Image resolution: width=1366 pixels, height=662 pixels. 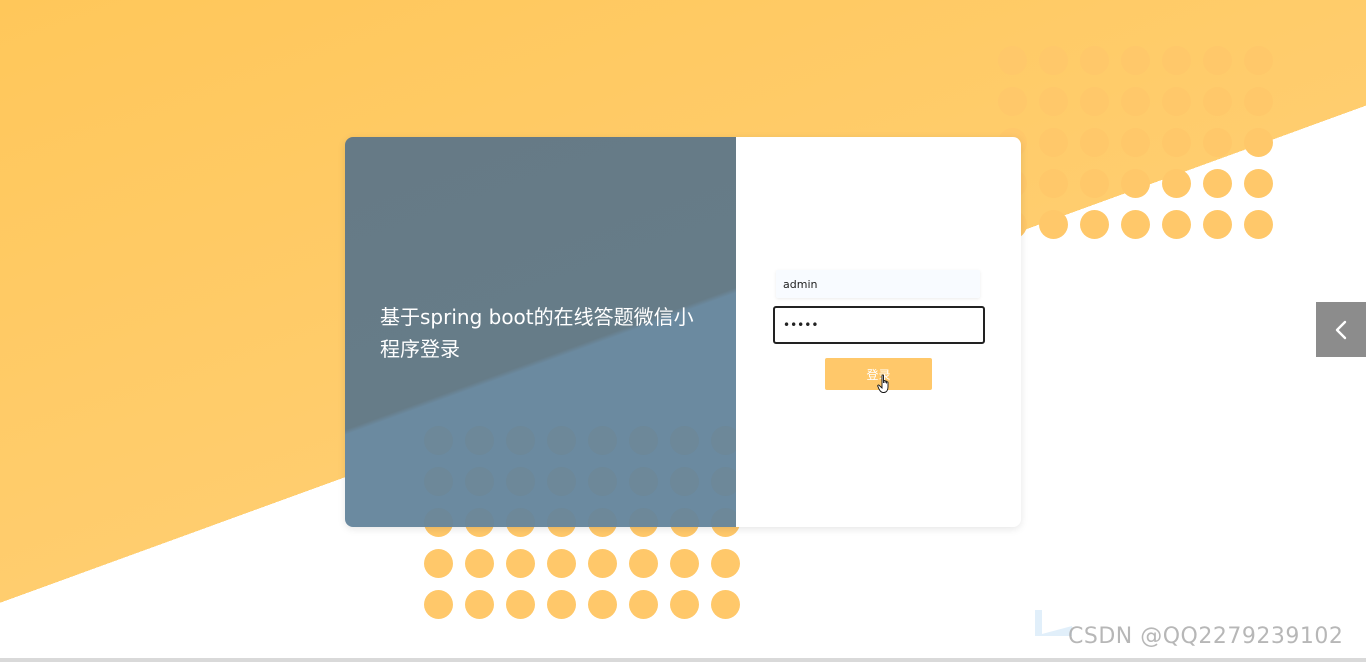 I want to click on login-form: 登录, so click(x=878, y=332).